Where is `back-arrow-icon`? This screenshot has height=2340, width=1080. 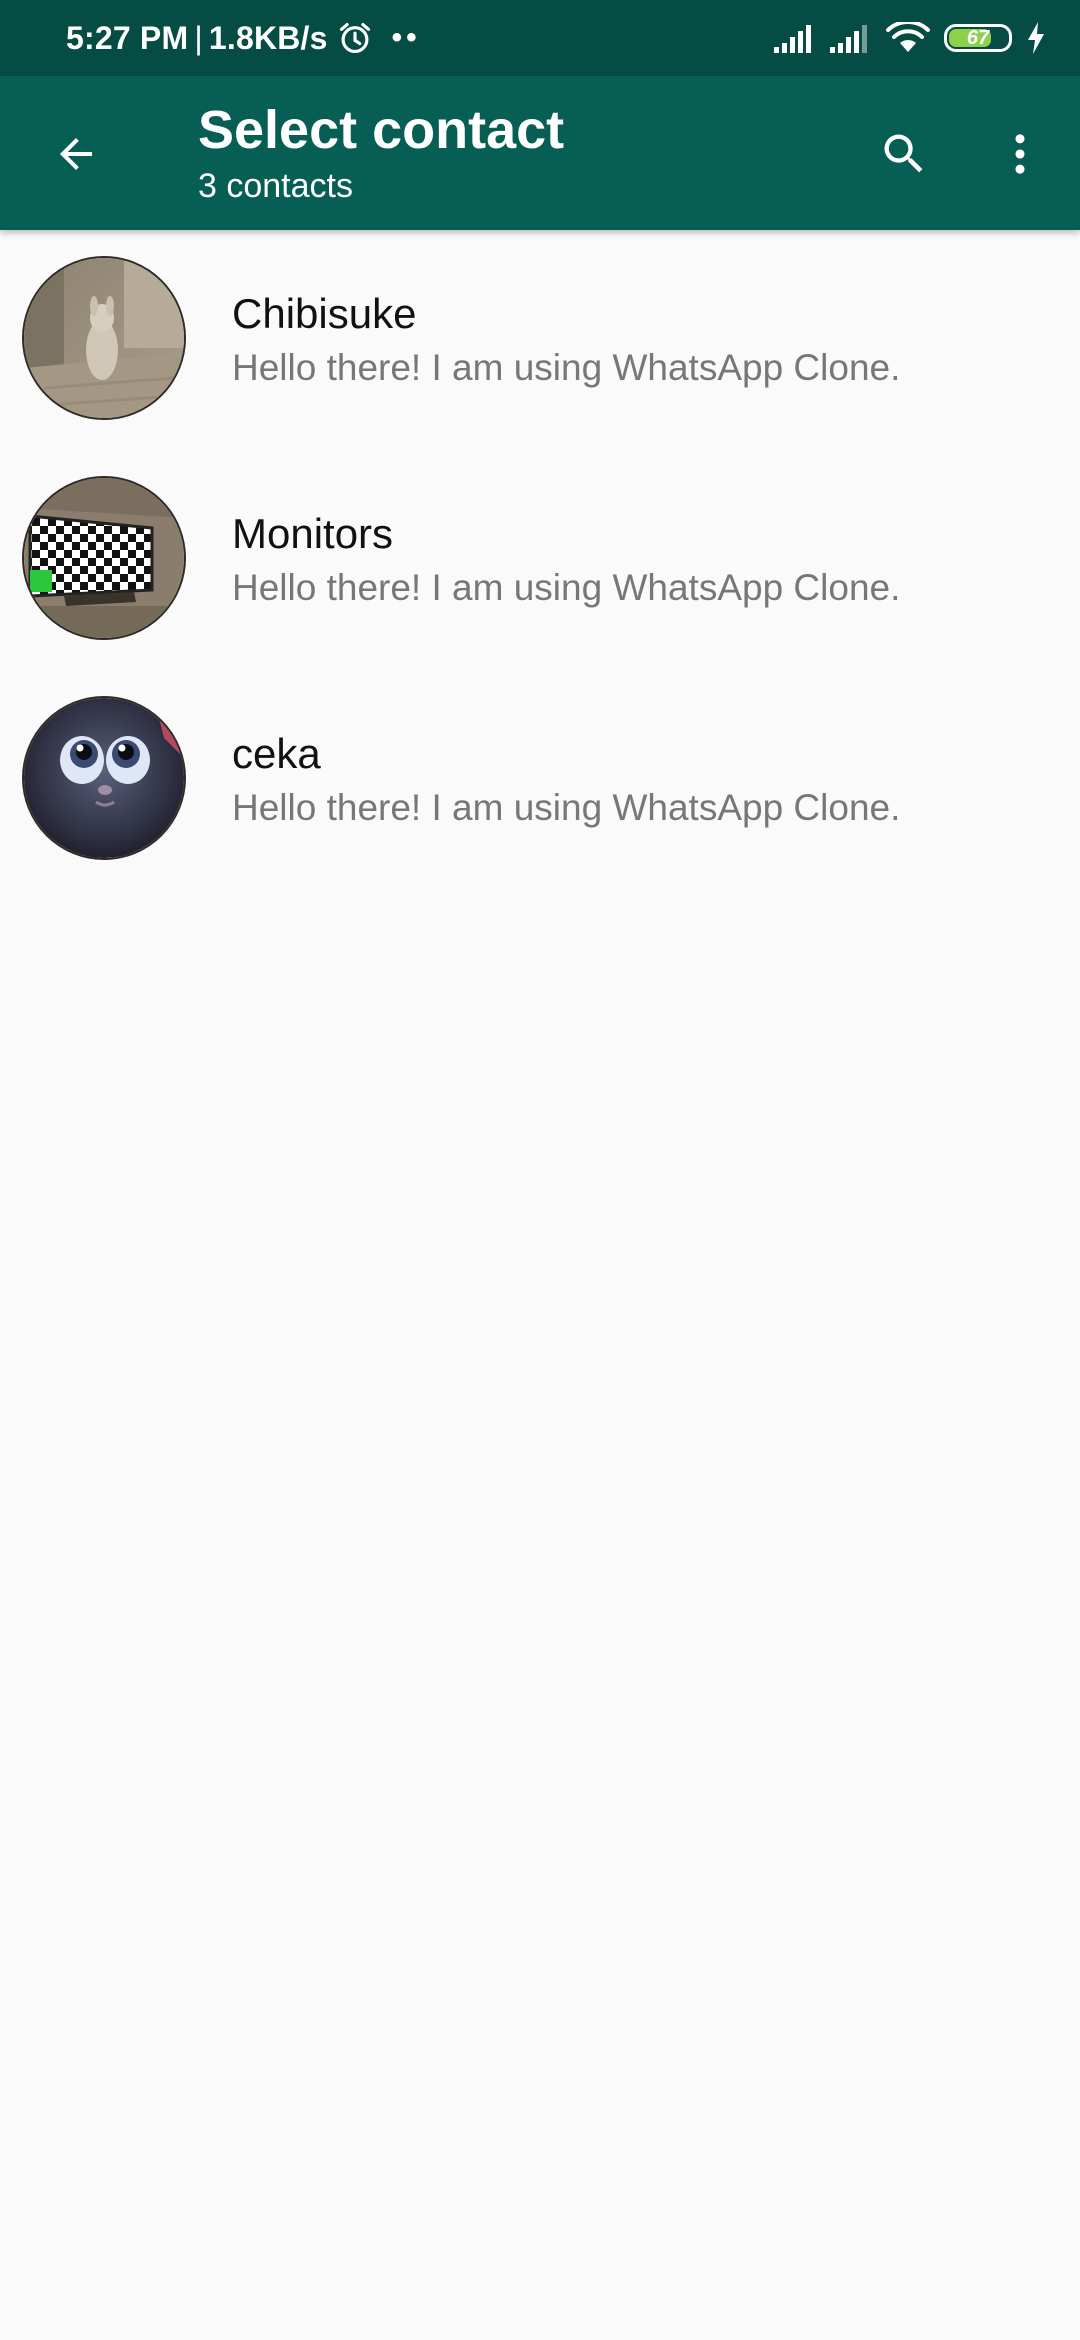
back-arrow-icon is located at coordinates (76, 154).